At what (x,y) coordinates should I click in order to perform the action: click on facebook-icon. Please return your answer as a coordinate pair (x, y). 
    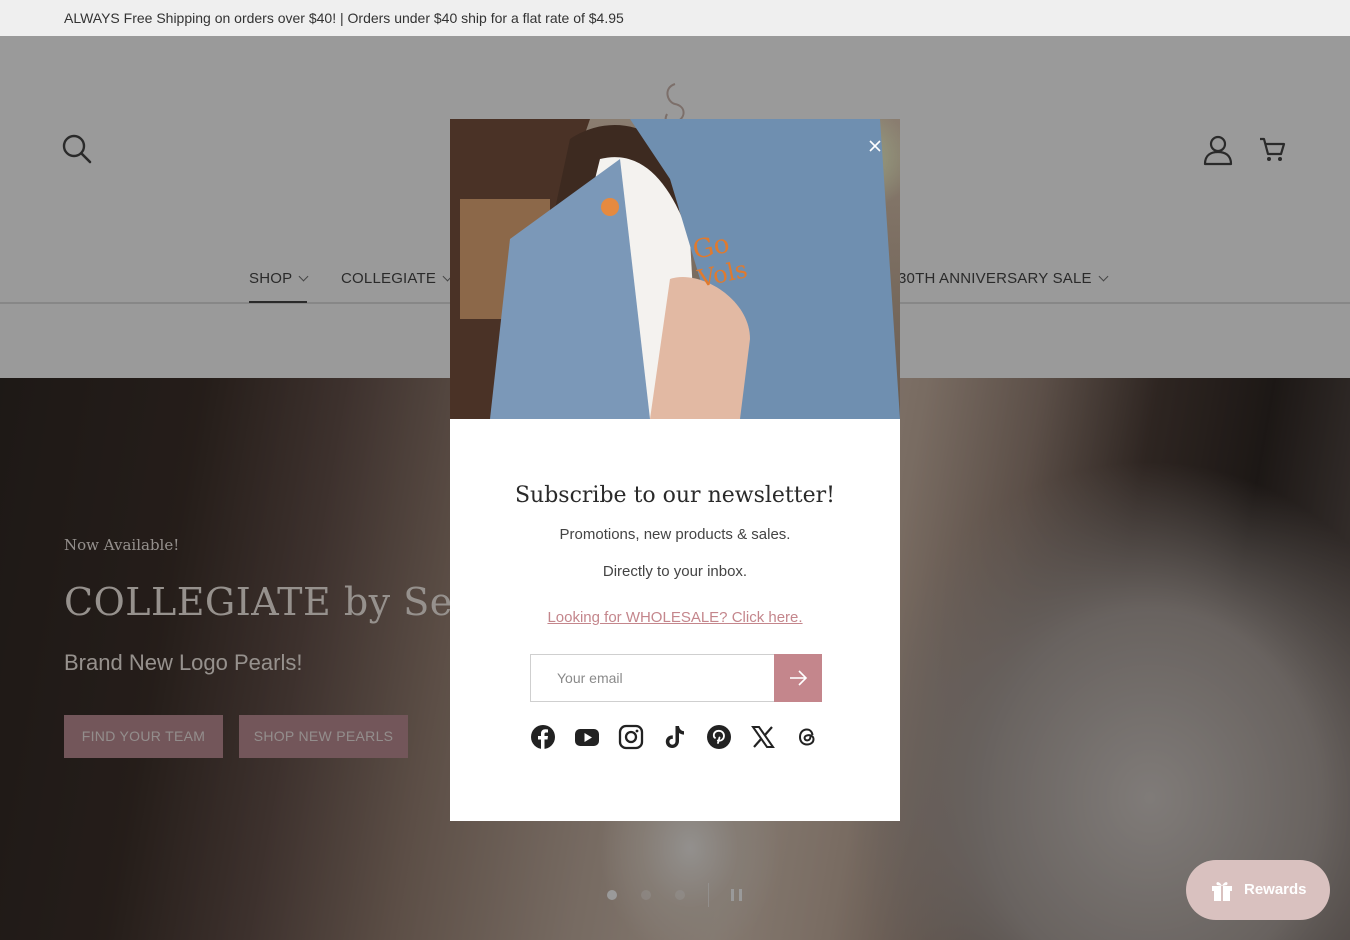
    Looking at the image, I should click on (543, 737).